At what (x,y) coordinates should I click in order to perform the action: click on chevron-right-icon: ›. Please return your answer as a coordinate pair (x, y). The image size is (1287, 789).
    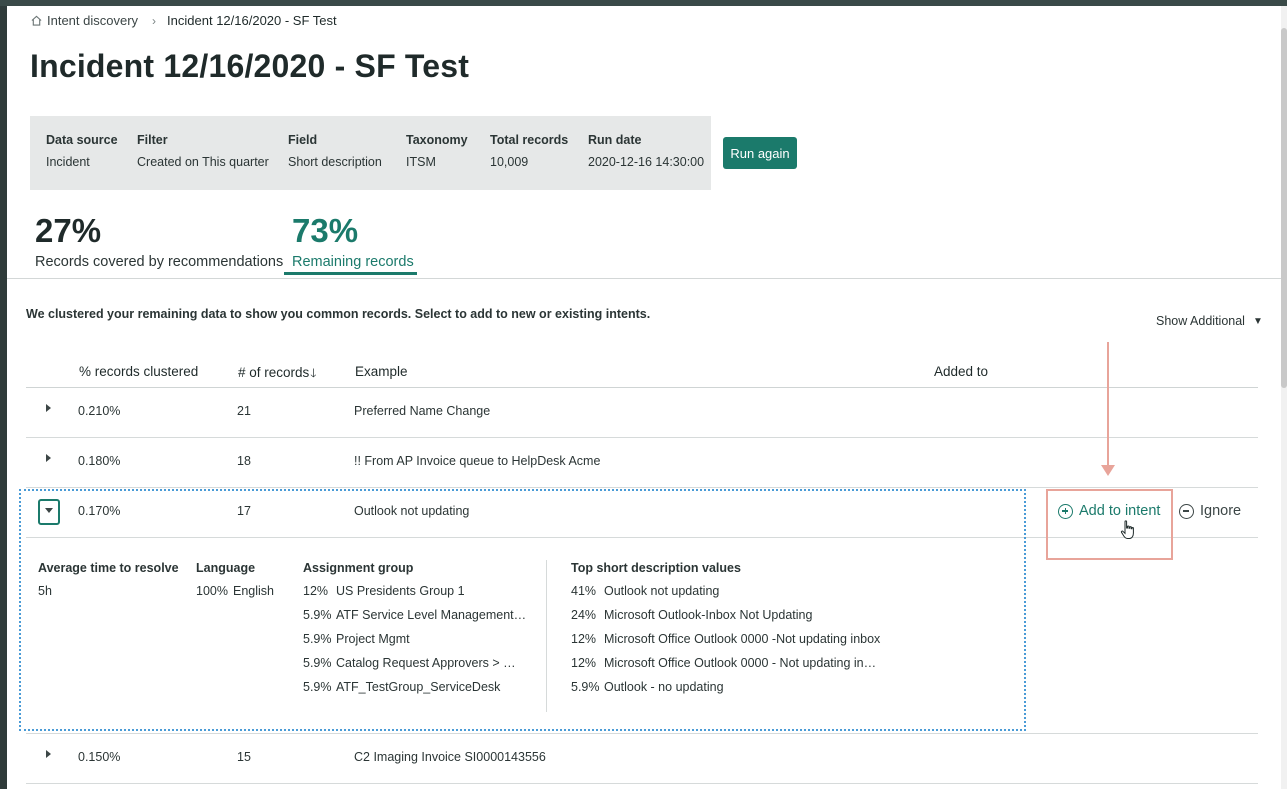
    Looking at the image, I should click on (154, 20).